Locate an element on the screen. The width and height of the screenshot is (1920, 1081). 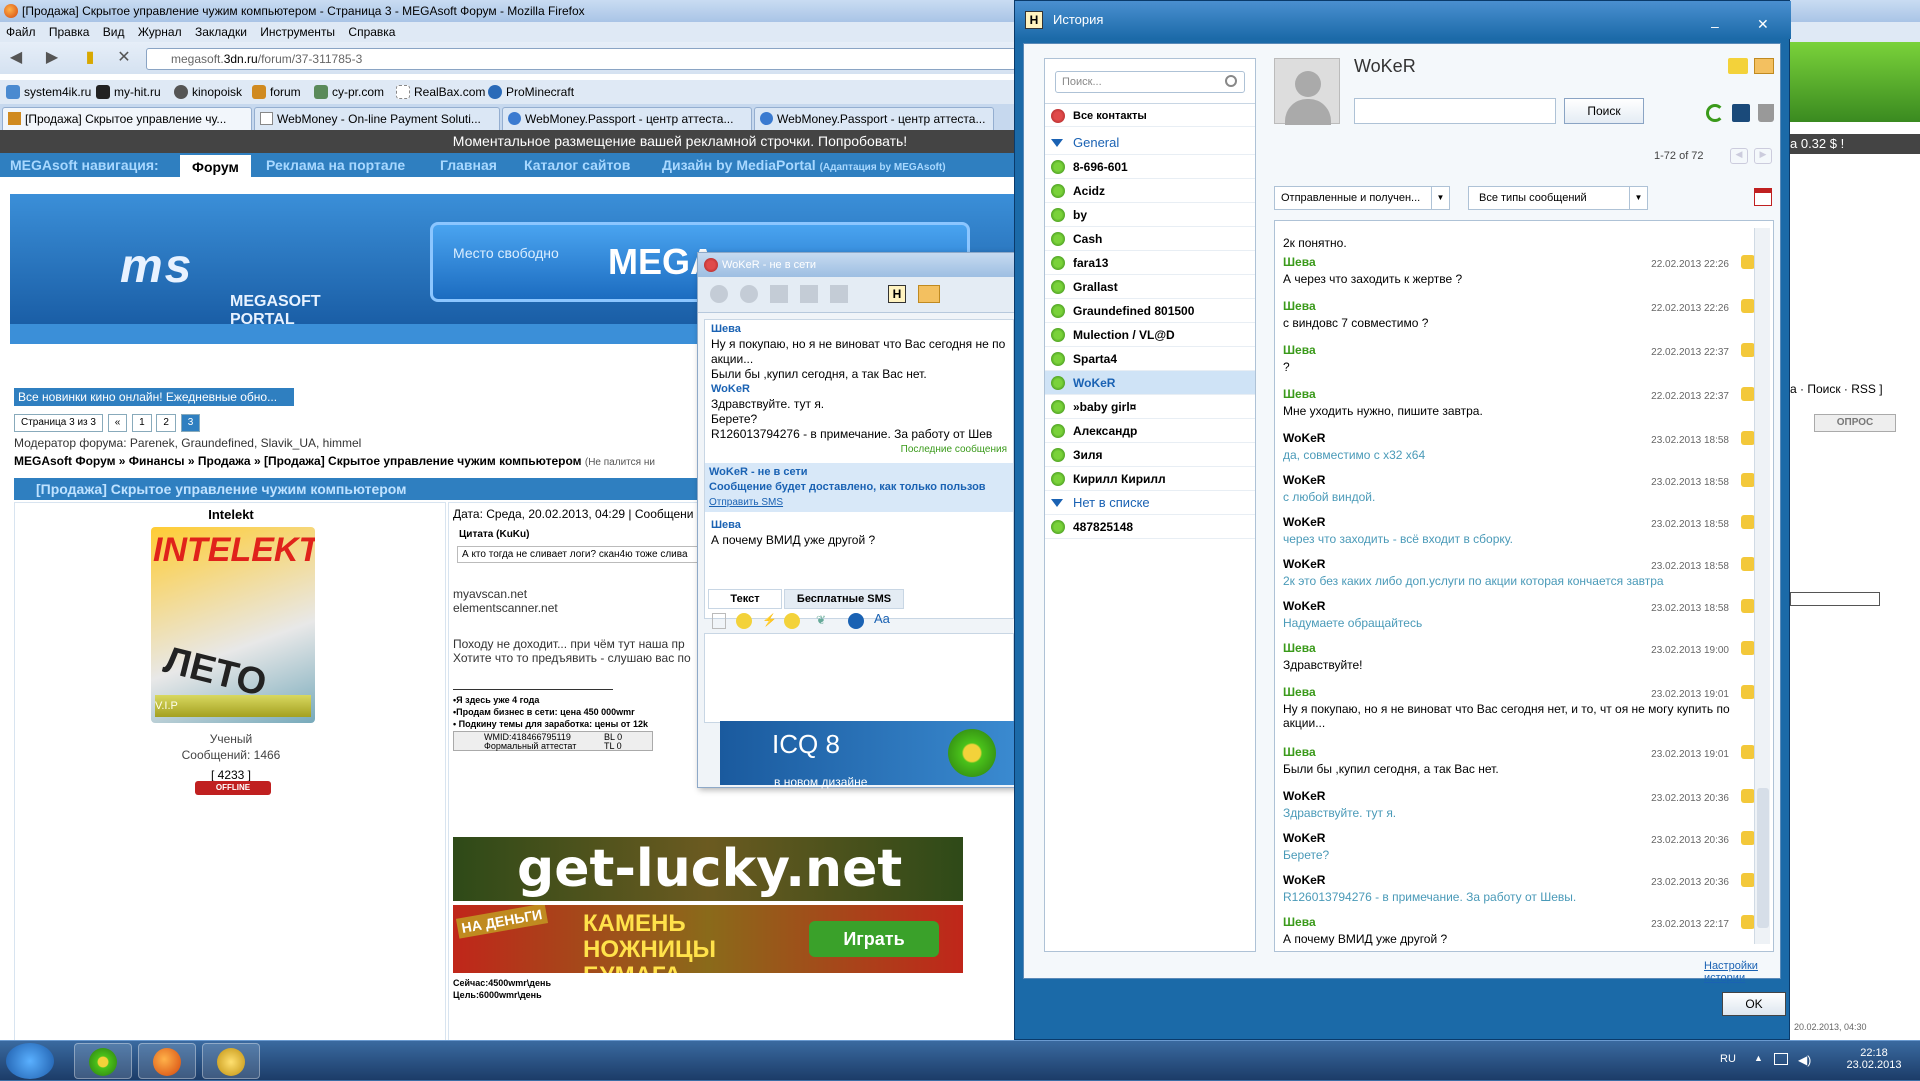
contact-item: Sparta4 is located at coordinates (1150, 359).